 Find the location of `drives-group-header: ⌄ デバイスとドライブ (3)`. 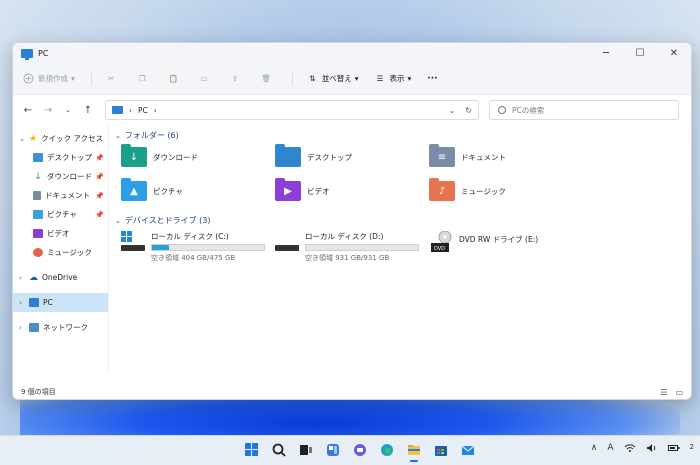

drives-group-header: ⌄ デバイスとドライブ (3) is located at coordinates (400, 220).